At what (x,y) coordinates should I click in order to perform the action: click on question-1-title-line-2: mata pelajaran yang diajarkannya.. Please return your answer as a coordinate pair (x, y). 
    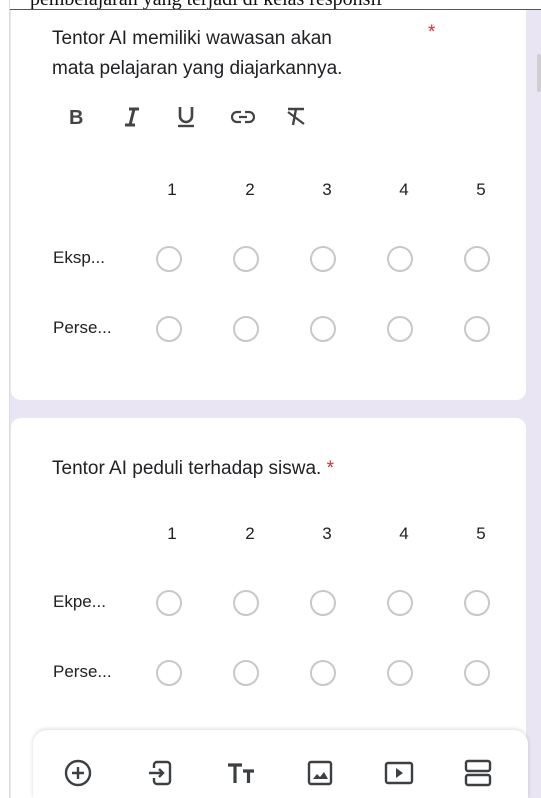
    Looking at the image, I should click on (197, 69).